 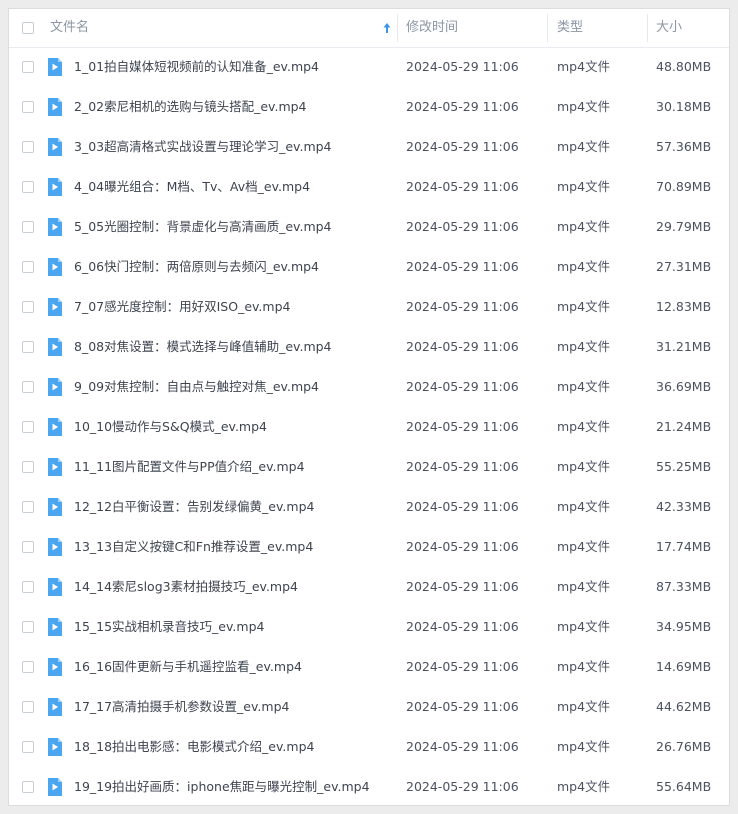 What do you see at coordinates (684, 386) in the screenshot?
I see `file-size: 36.69MB` at bounding box center [684, 386].